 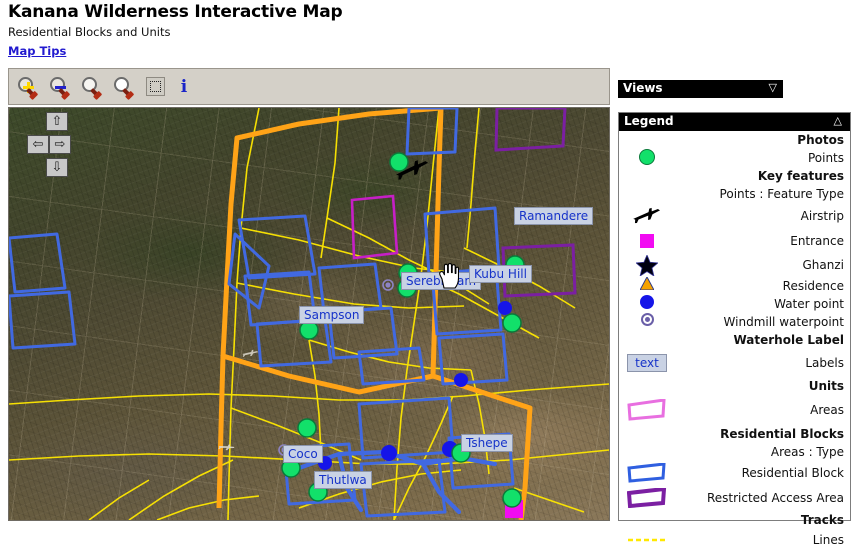 I want to click on legend-label: Points, so click(x=825, y=158).